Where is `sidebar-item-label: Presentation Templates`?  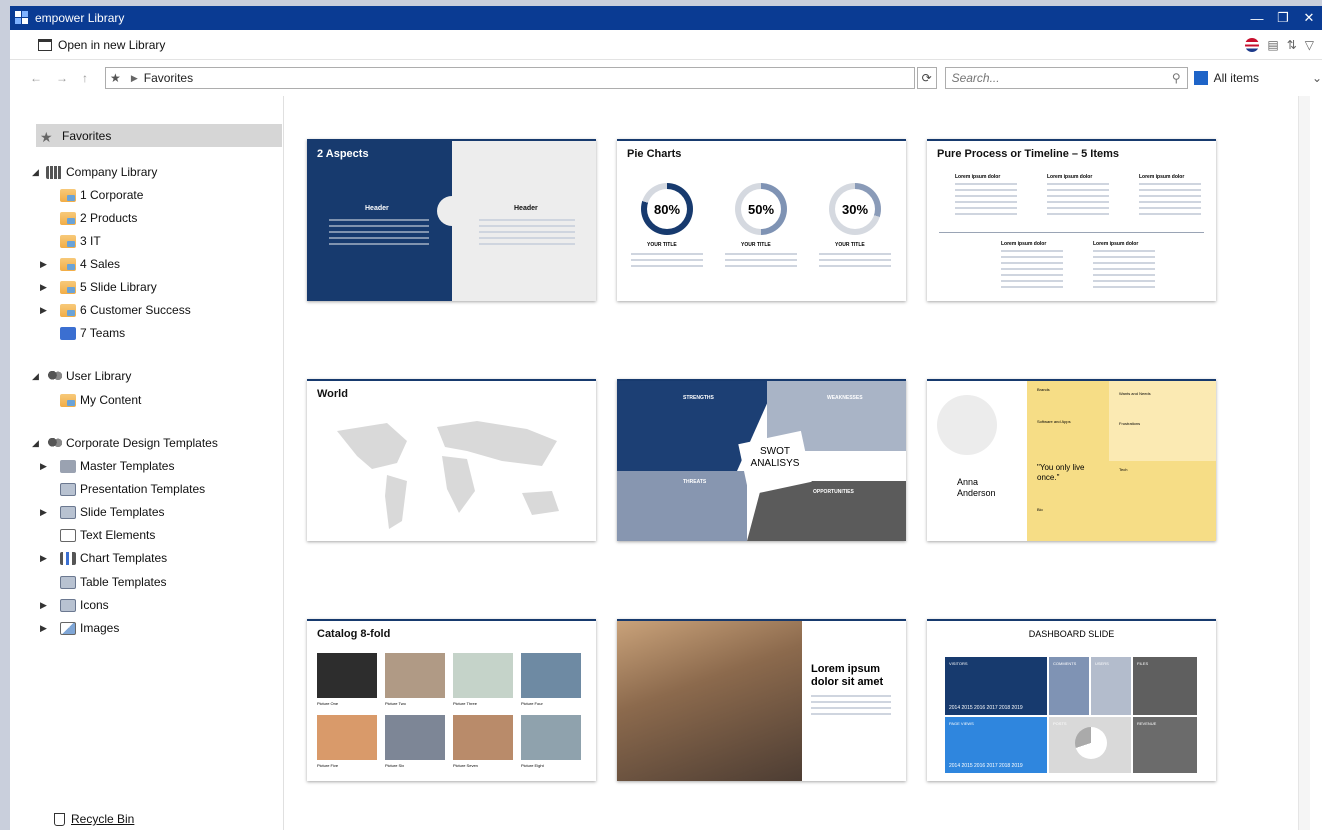
sidebar-item-label: Presentation Templates is located at coordinates (143, 489).